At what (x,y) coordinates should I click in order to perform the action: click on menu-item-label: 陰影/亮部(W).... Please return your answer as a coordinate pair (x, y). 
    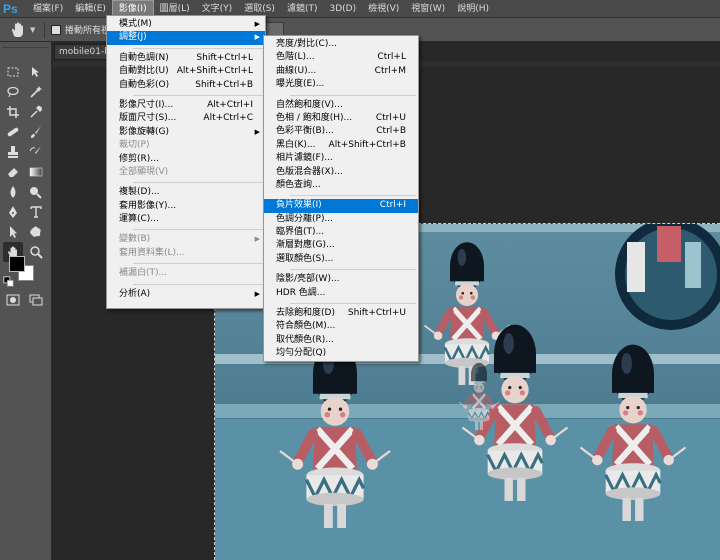
    Looking at the image, I should click on (308, 279).